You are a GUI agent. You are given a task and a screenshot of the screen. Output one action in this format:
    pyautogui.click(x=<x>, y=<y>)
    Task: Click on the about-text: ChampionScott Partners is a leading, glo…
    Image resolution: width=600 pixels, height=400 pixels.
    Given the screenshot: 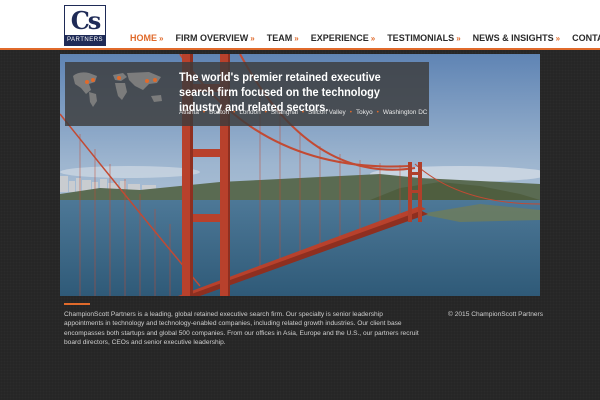 What is the action you would take?
    pyautogui.click(x=241, y=329)
    